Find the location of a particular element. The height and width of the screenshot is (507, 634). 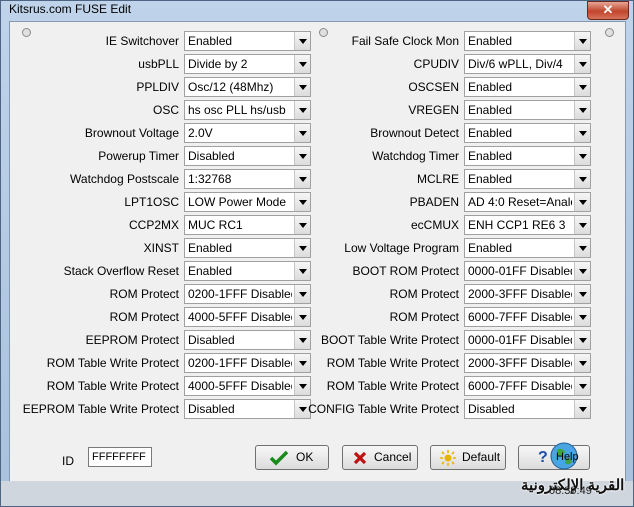

dropdown-value: MUC RC1 is located at coordinates (215, 225).